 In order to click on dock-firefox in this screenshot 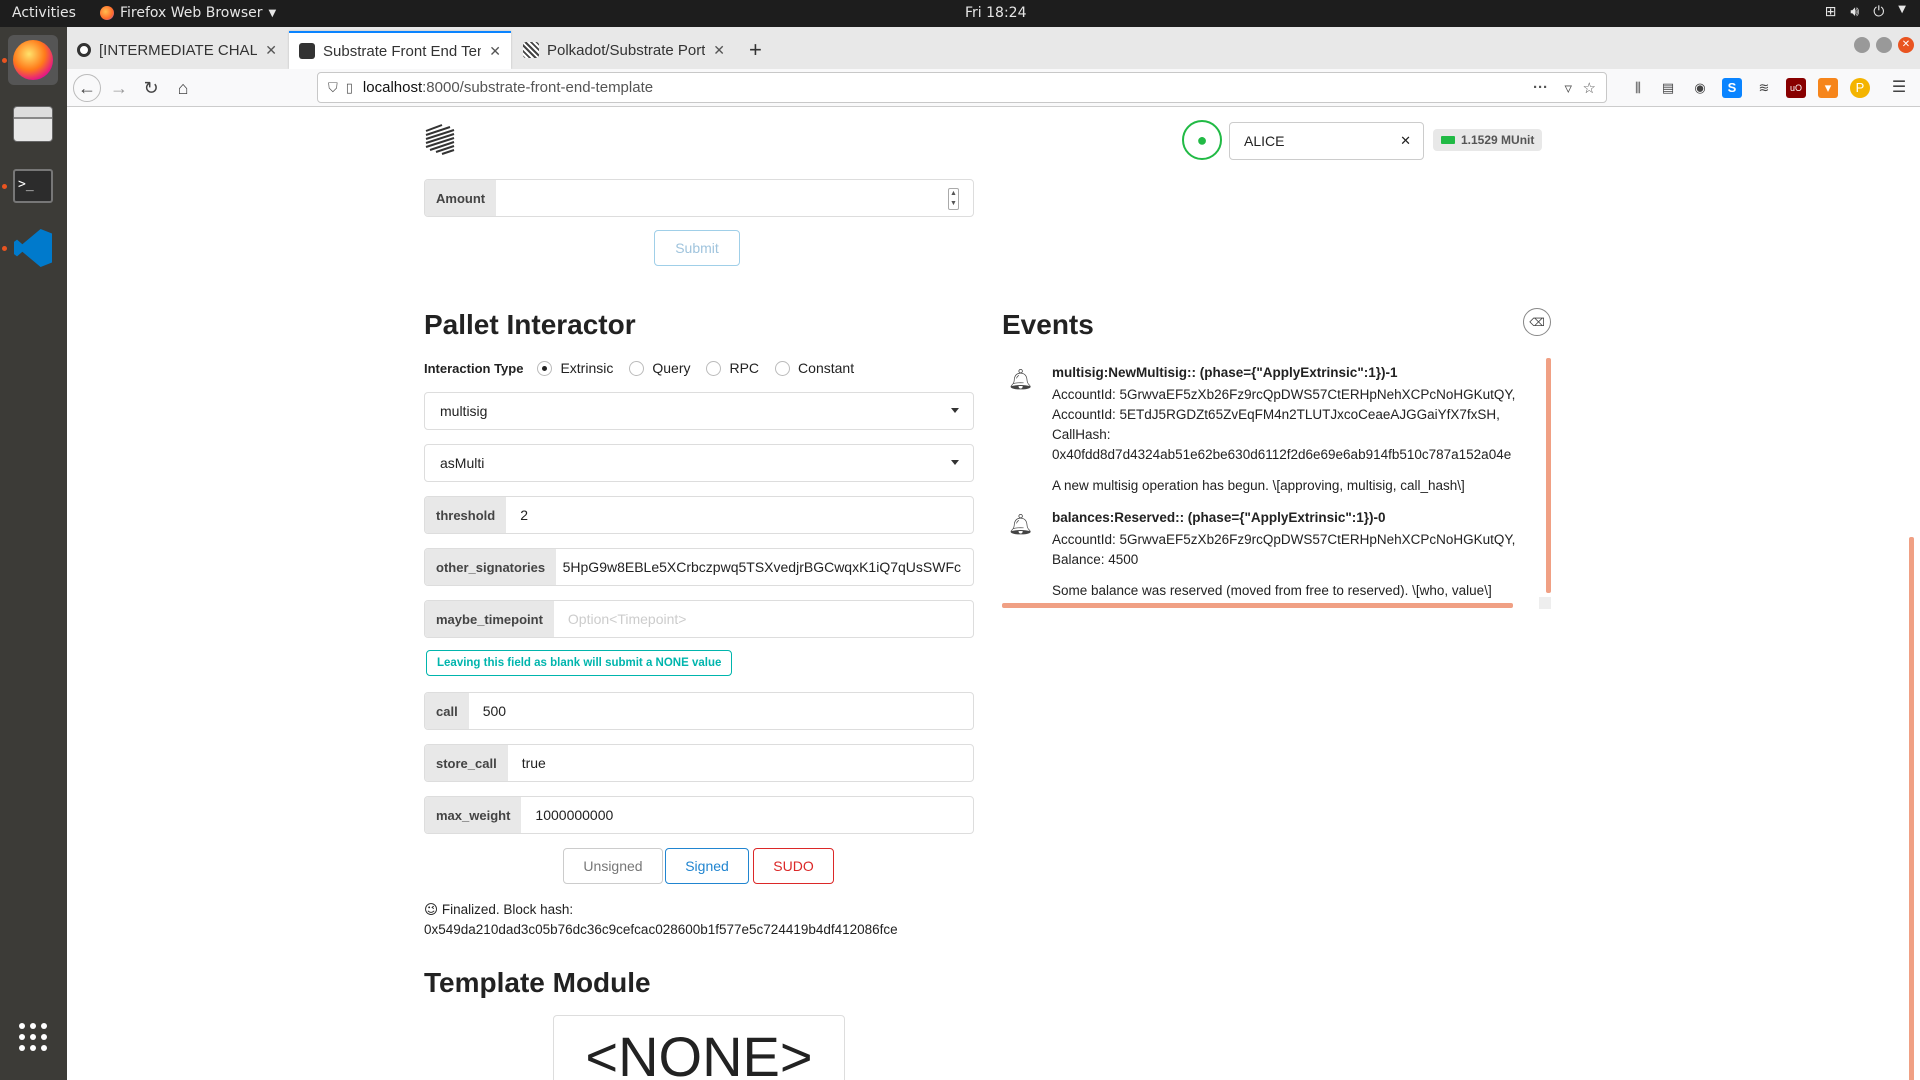, I will do `click(33, 60)`.